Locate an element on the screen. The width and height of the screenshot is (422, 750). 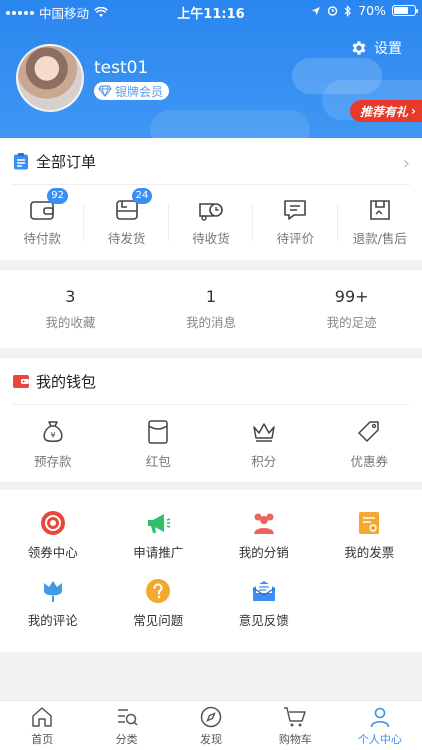
service-label: 领券中心 is located at coordinates (52, 552).